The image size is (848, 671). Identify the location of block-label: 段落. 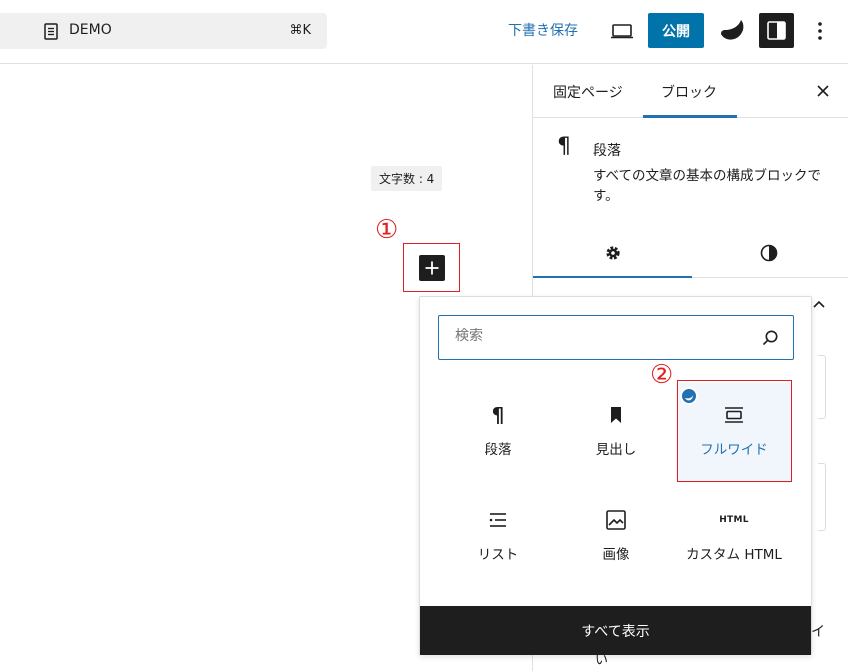
(498, 450).